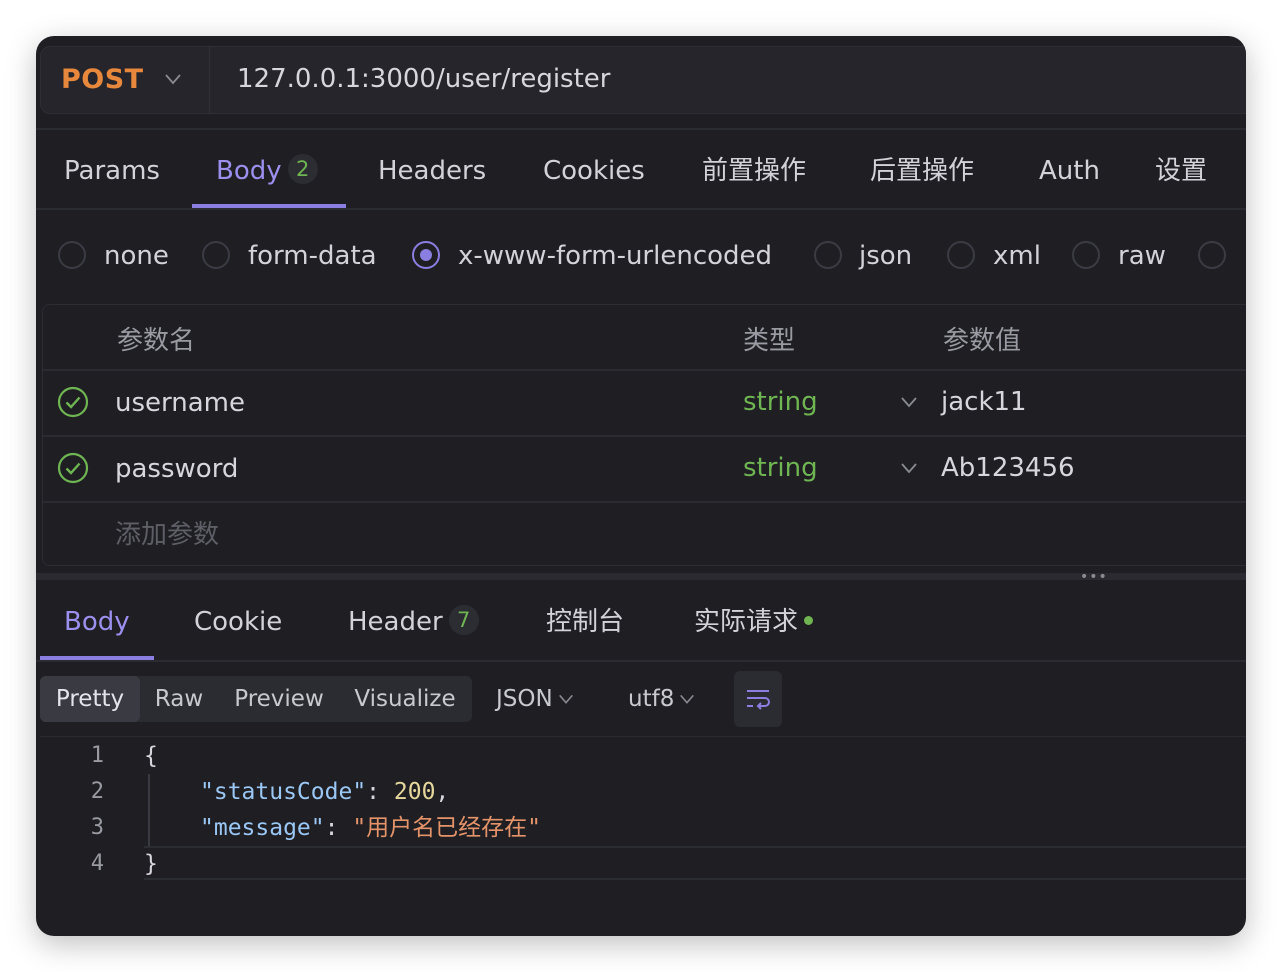 Image resolution: width=1282 pixels, height=972 pixels. I want to click on line-number: 1, so click(97, 755).